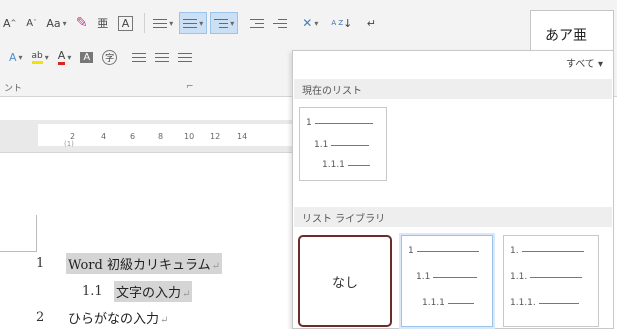 The width and height of the screenshot is (617, 329). What do you see at coordinates (61, 57) in the screenshot?
I see `font-color-icon: A` at bounding box center [61, 57].